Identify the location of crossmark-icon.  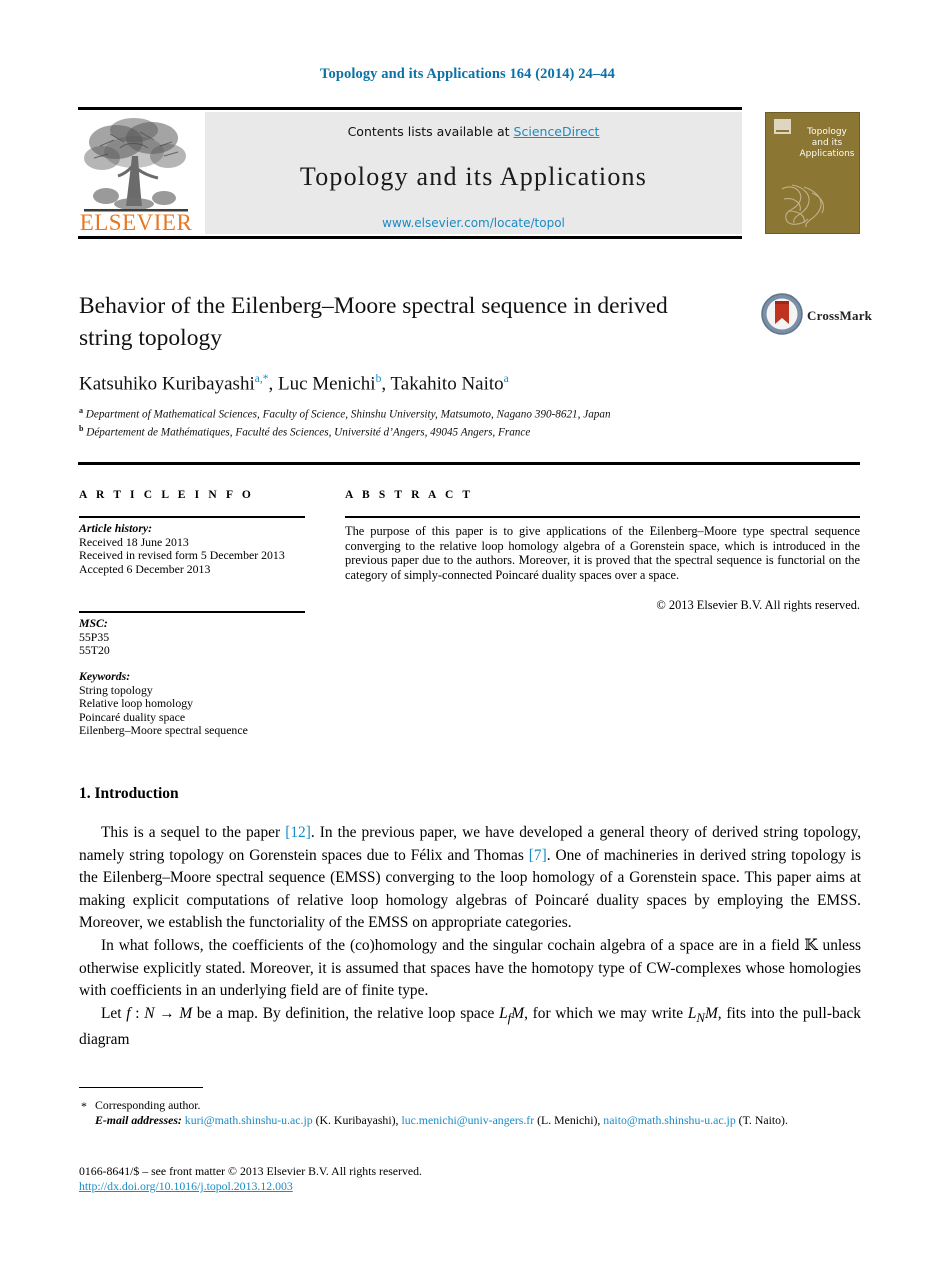
(782, 314).